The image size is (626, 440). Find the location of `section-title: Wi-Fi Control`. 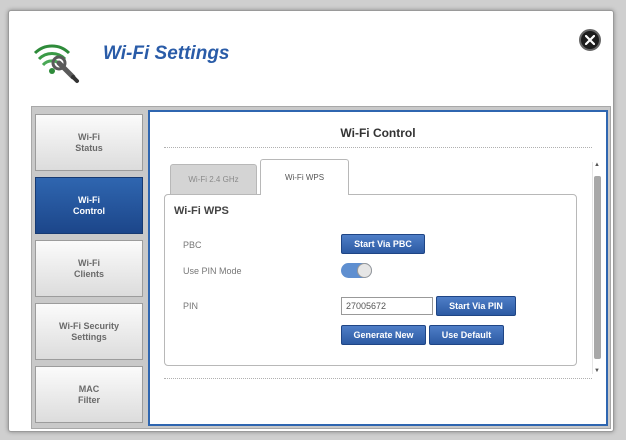

section-title: Wi-Fi Control is located at coordinates (378, 133).